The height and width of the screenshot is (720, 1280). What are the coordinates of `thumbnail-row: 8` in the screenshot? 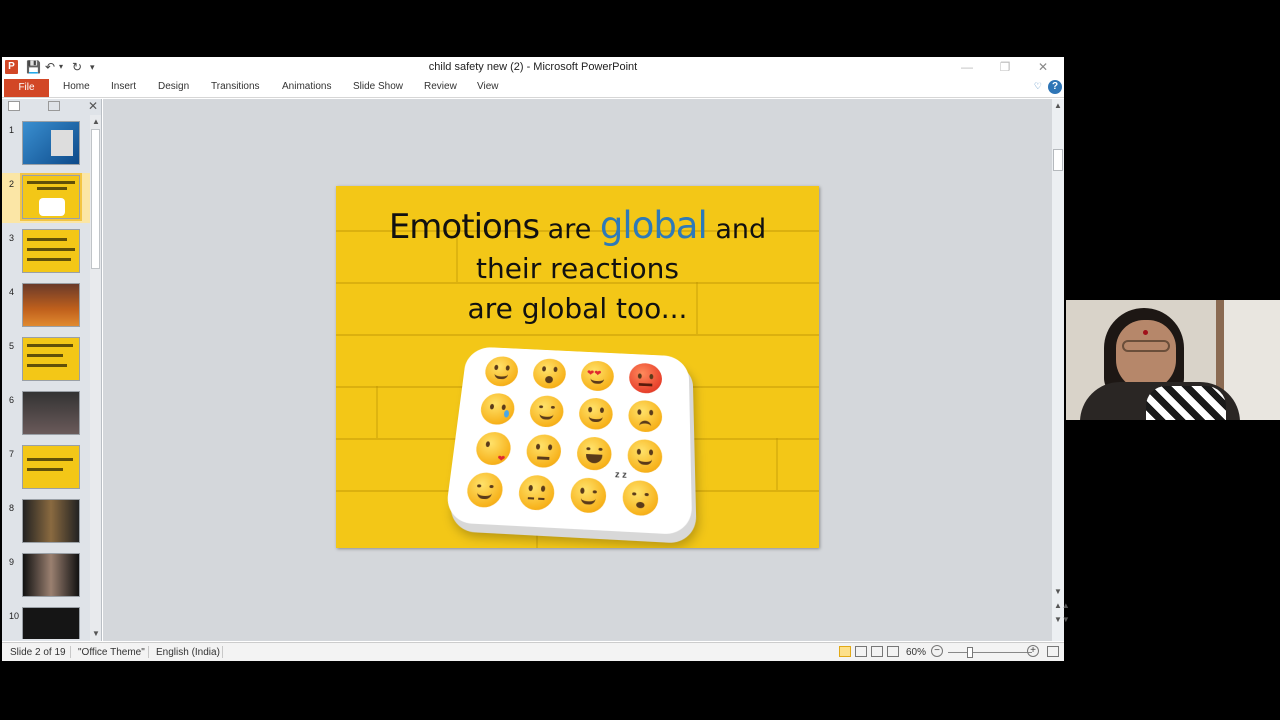 It's located at (46, 522).